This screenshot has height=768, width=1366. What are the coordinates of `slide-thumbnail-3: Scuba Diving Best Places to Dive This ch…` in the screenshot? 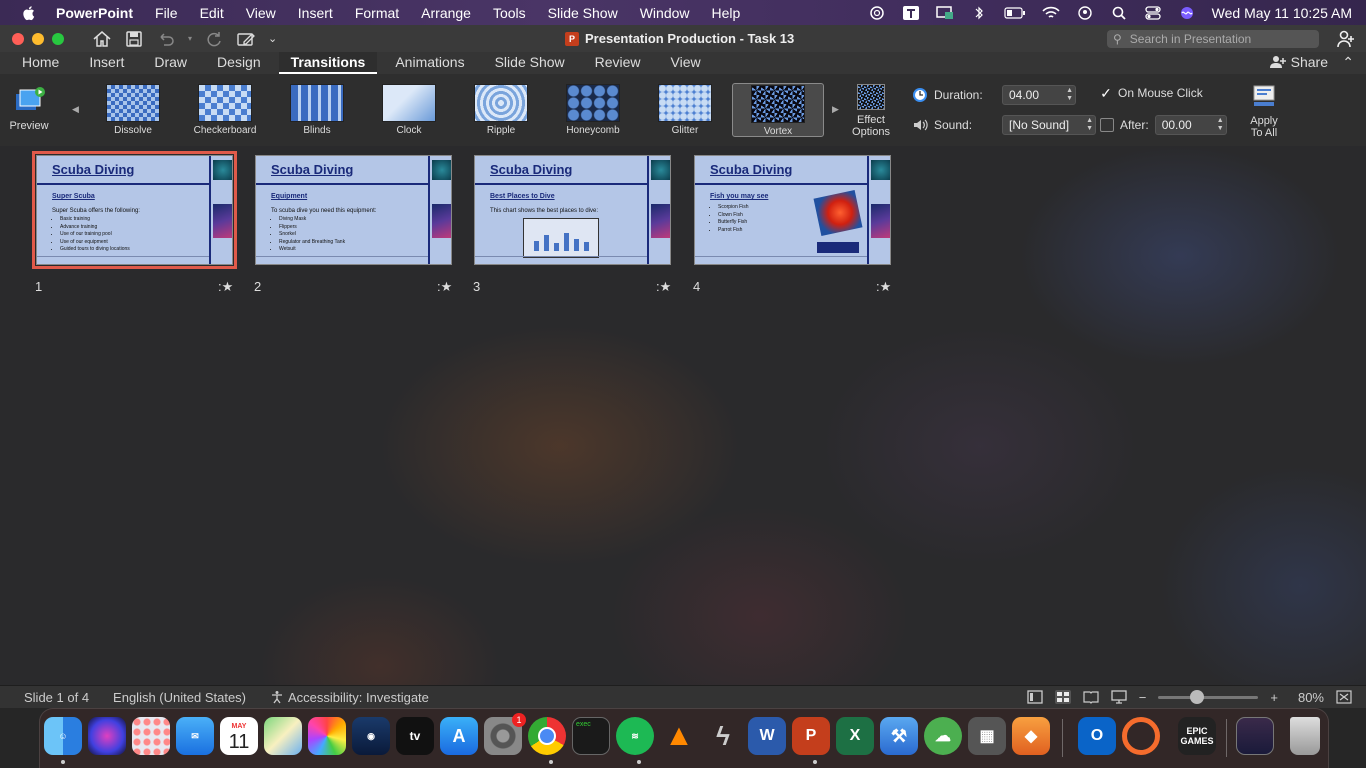 It's located at (572, 210).